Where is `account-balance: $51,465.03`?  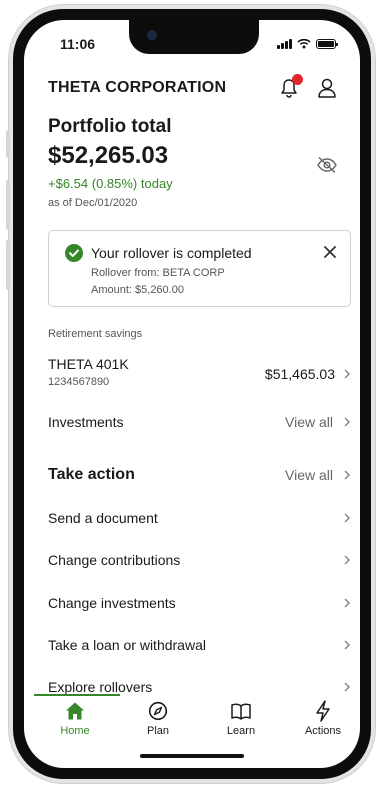 account-balance: $51,465.03 is located at coordinates (299, 374).